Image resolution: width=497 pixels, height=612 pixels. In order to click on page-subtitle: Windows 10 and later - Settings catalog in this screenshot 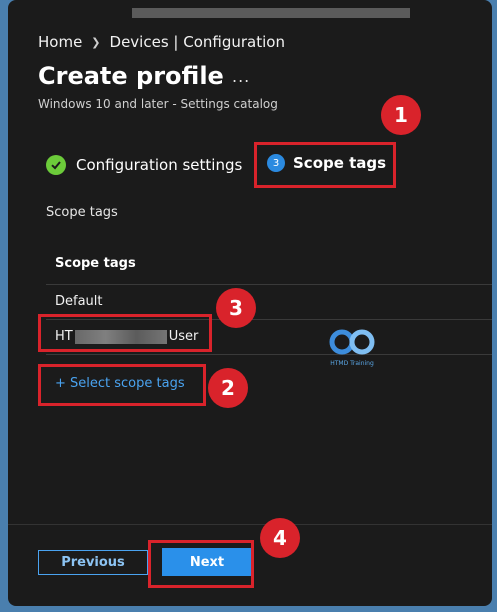, I will do `click(158, 104)`.